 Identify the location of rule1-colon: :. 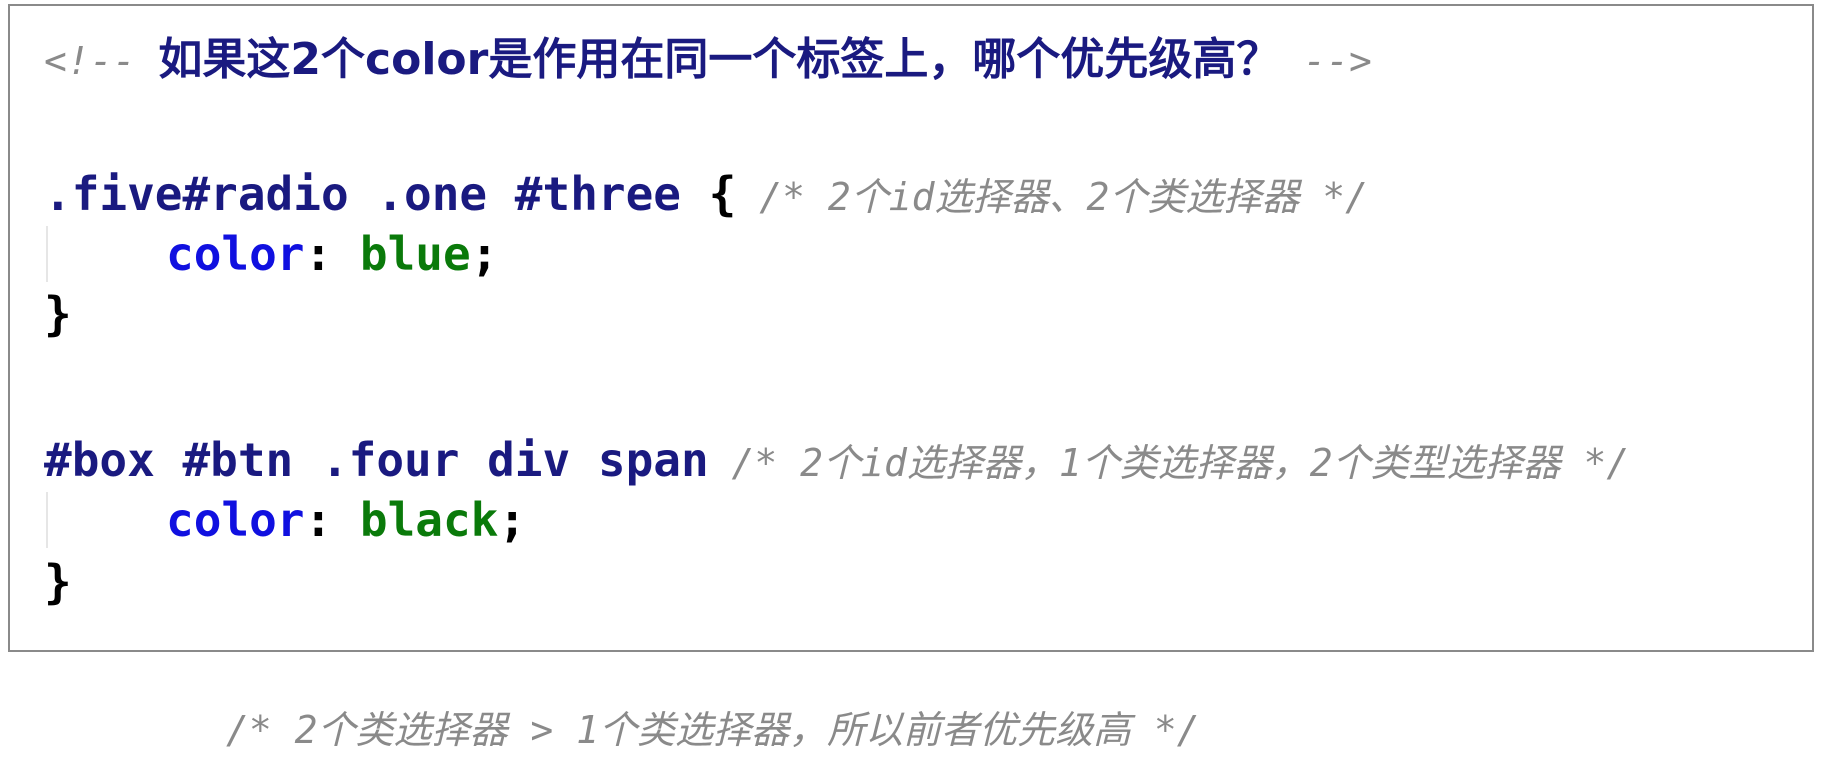
(332, 254).